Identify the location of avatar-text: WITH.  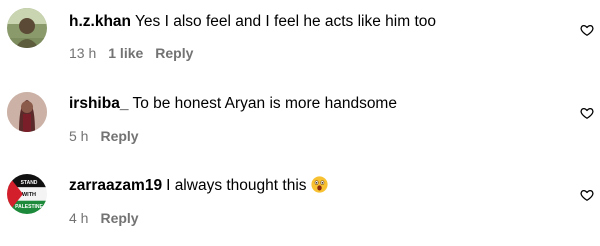
(29, 195).